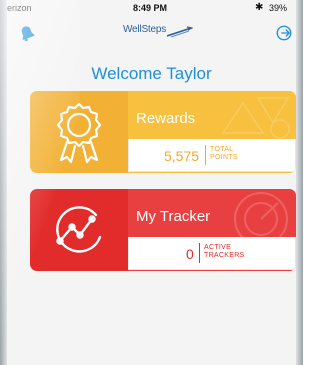 The image size is (320, 365). I want to click on carrier-label: erizon, so click(19, 8).